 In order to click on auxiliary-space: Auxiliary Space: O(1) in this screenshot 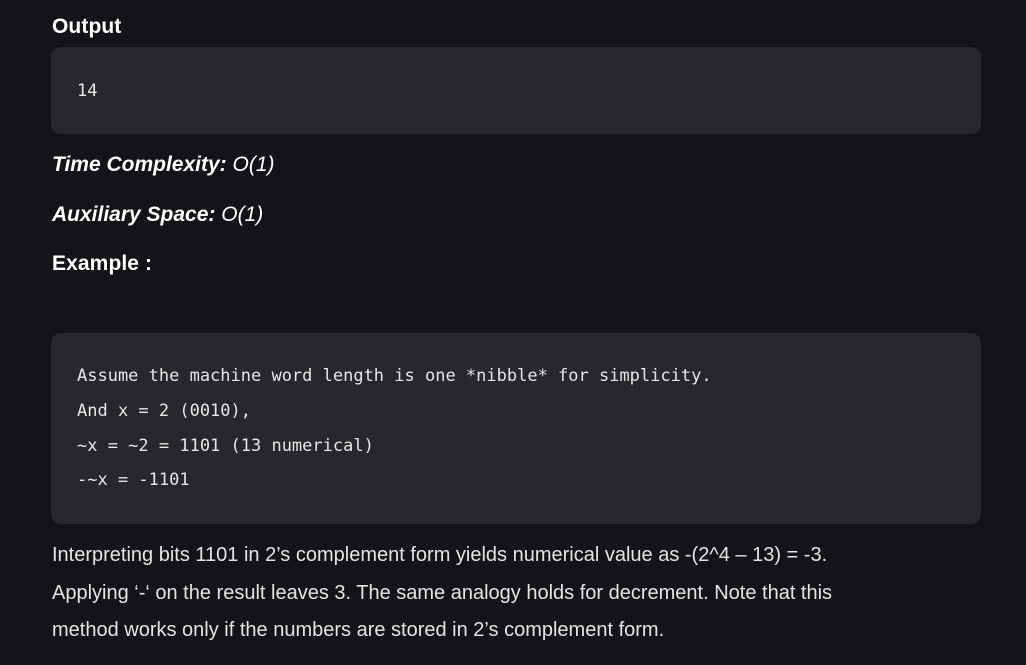, I will do `click(157, 215)`.